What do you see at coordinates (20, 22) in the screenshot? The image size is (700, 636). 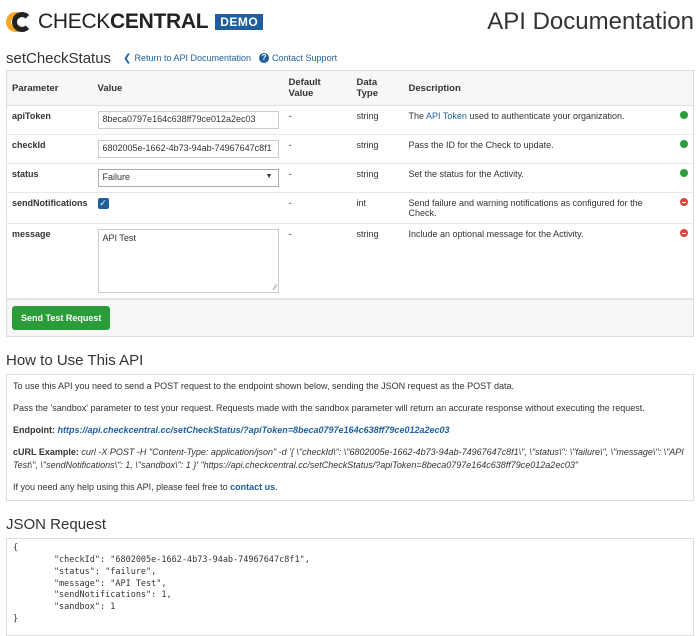 I see `logo-mark-icon` at bounding box center [20, 22].